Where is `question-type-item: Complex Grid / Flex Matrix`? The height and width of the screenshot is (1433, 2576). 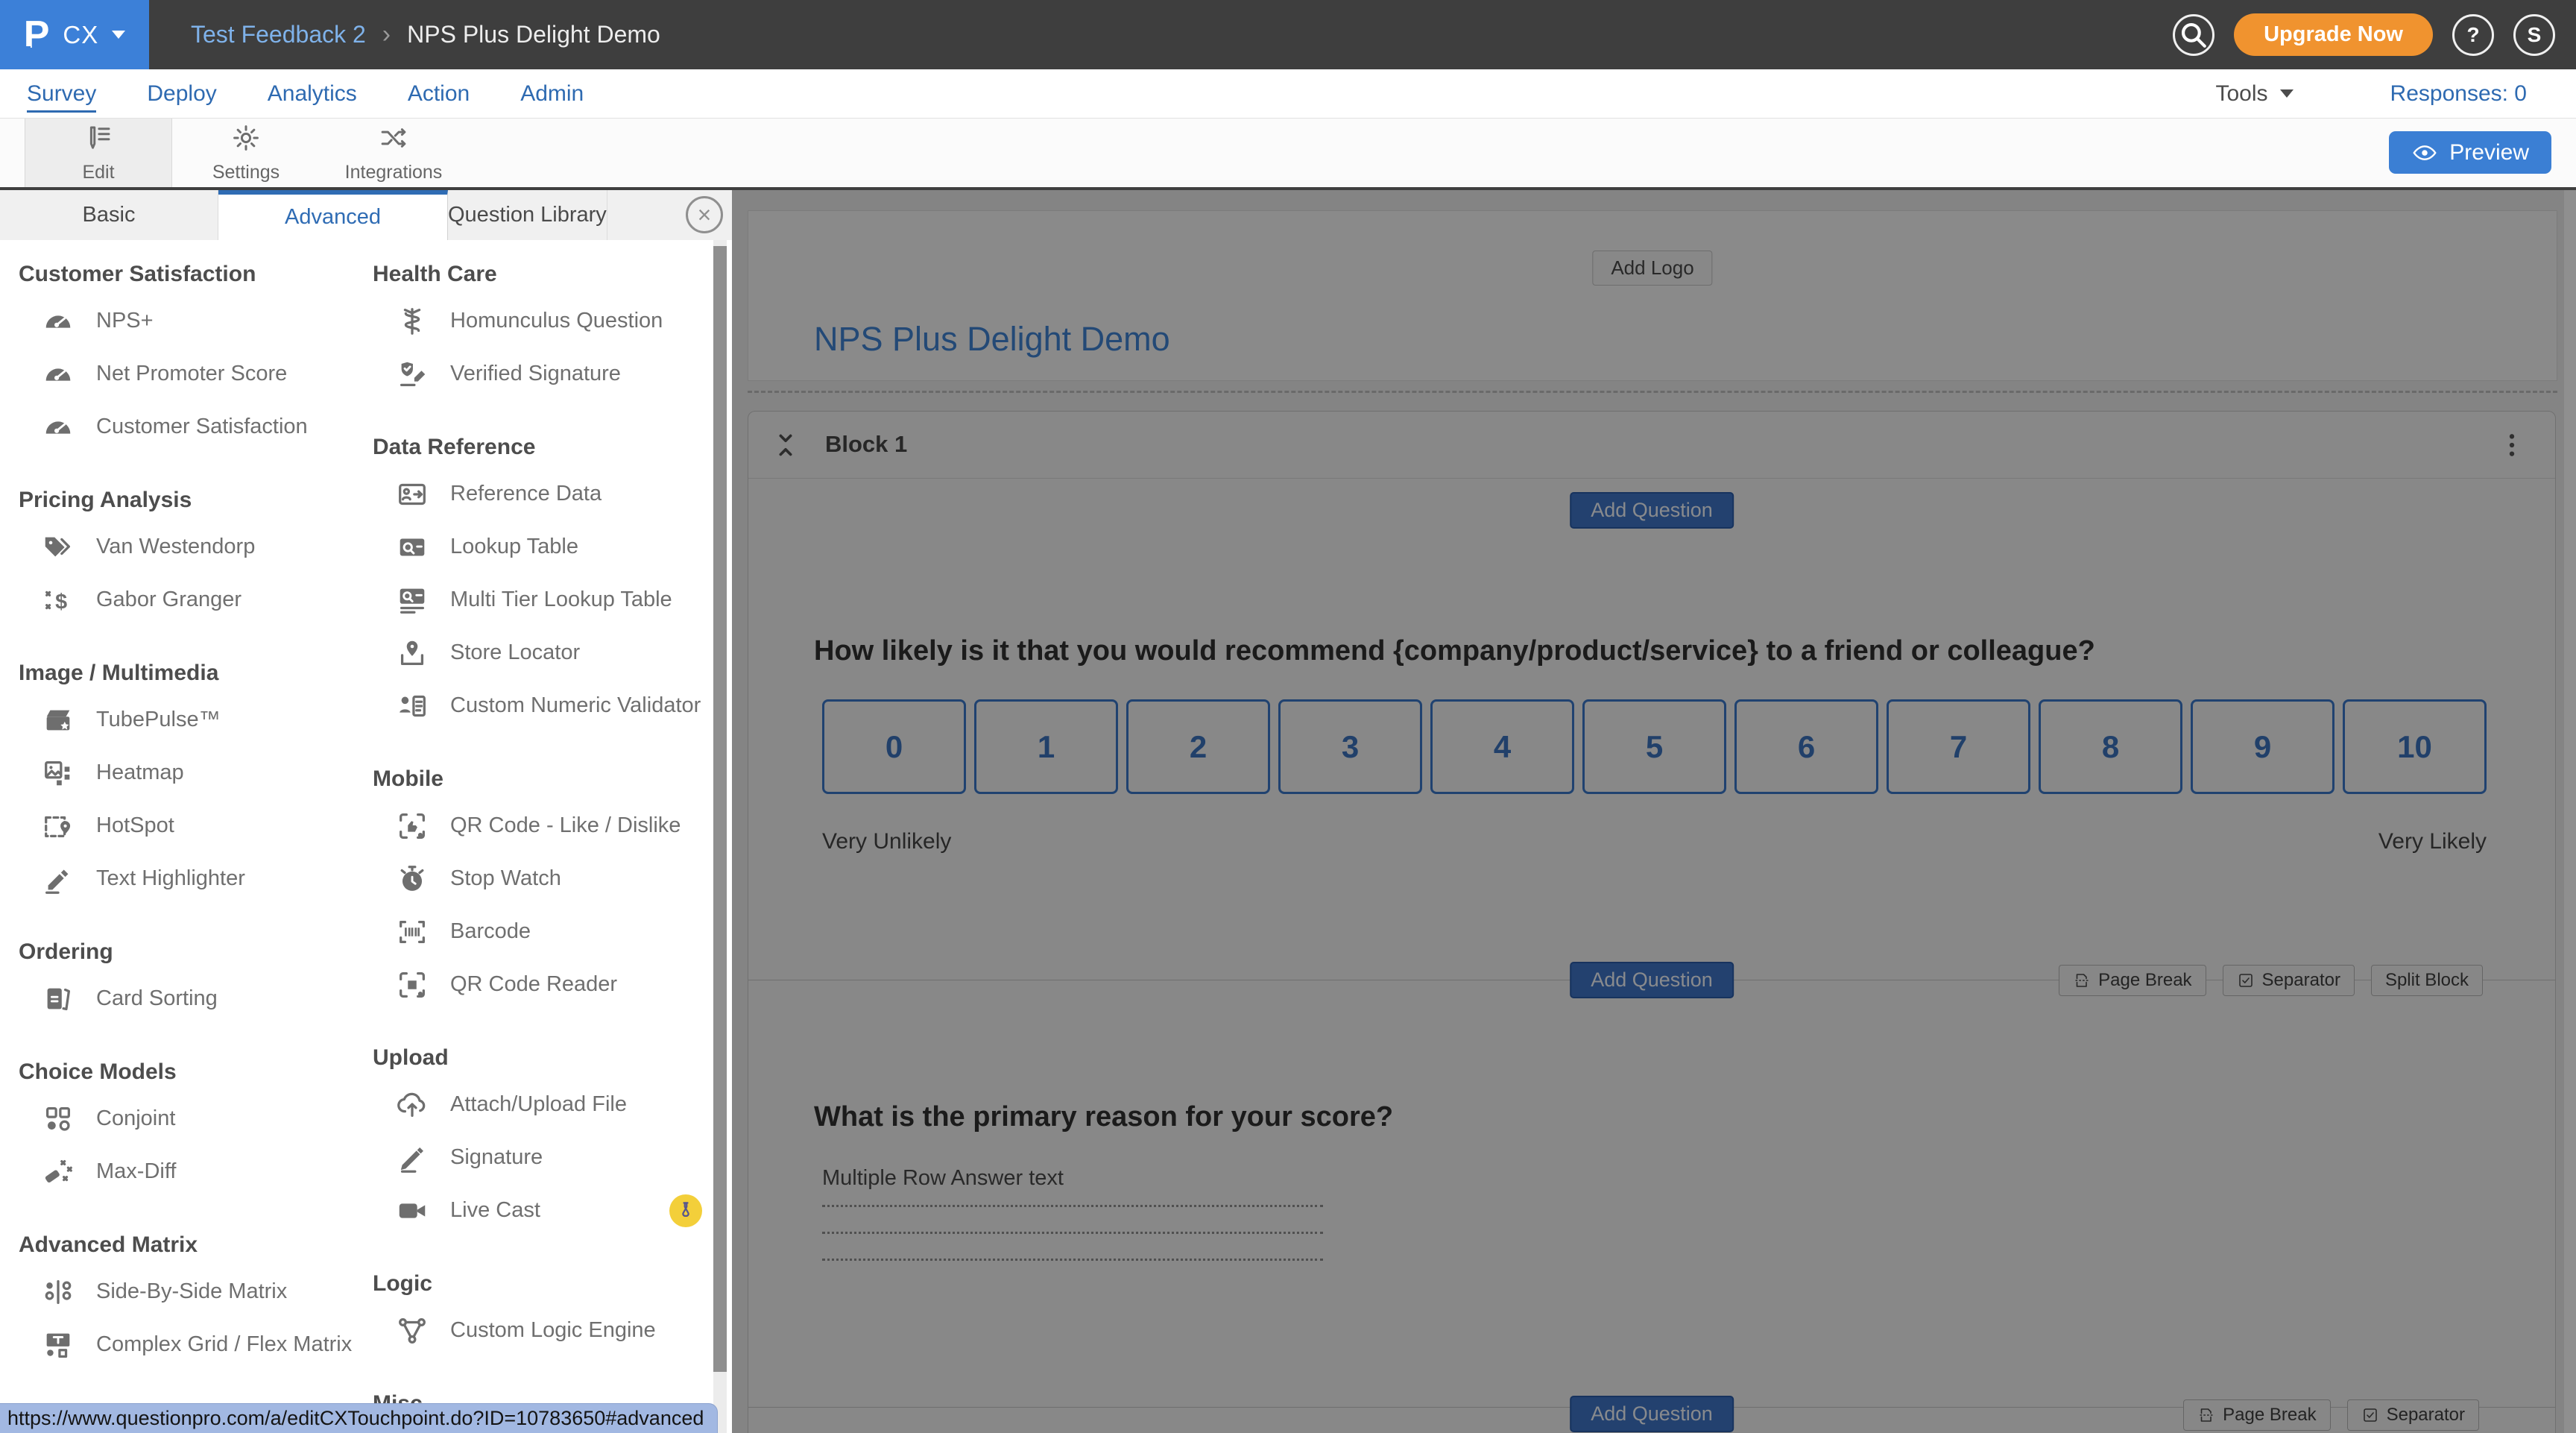
question-type-item: Complex Grid / Flex Matrix is located at coordinates (185, 1345).